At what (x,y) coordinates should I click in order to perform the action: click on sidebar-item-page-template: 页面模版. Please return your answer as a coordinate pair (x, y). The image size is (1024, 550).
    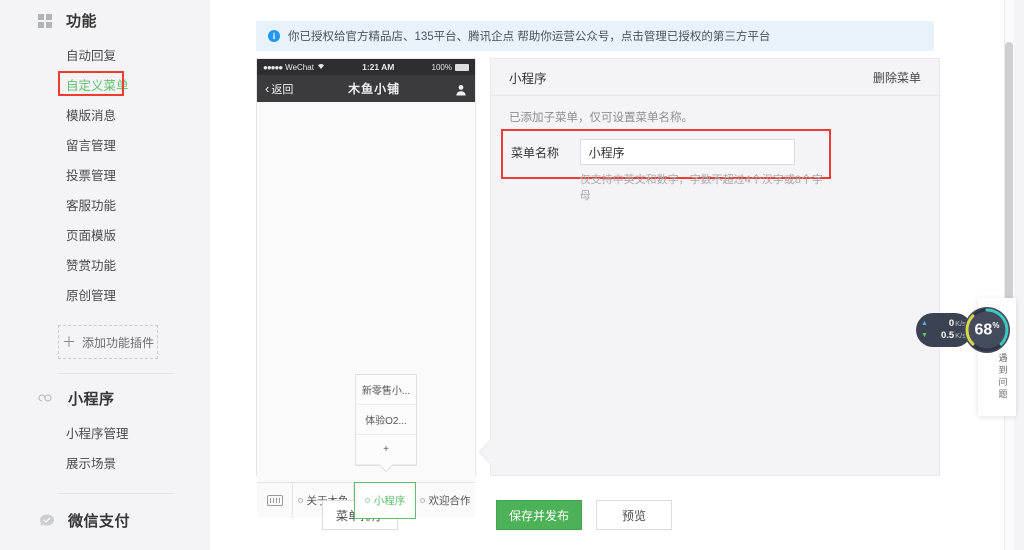
    Looking at the image, I should click on (105, 236).